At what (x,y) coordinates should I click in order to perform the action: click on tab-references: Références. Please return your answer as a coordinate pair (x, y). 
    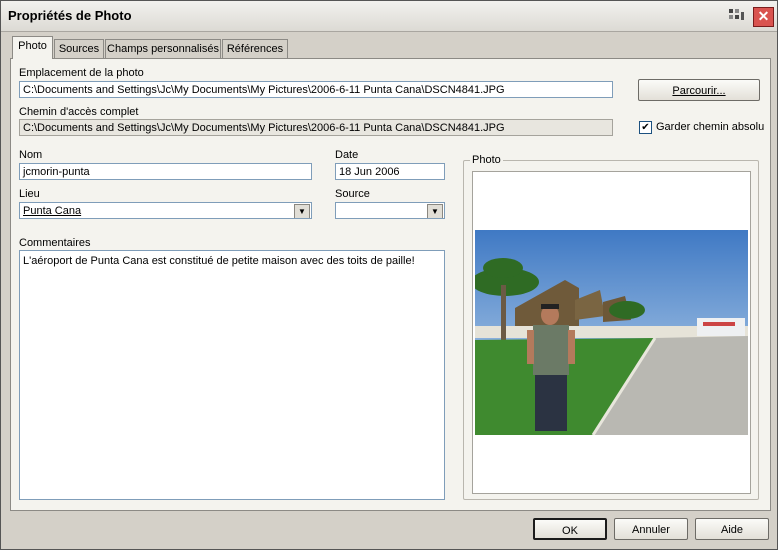
    Looking at the image, I should click on (255, 48).